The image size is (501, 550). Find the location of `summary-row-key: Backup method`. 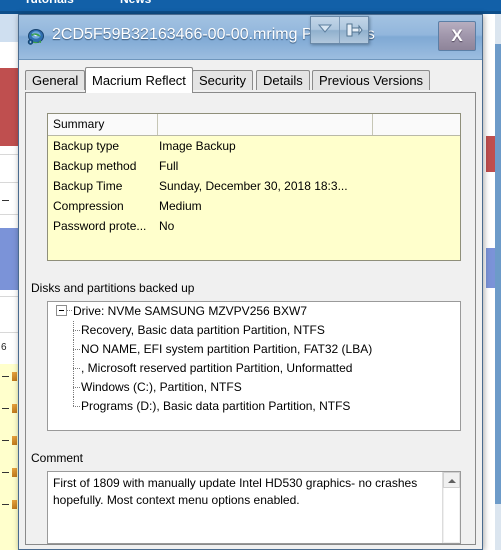

summary-row-key: Backup method is located at coordinates (95, 166).